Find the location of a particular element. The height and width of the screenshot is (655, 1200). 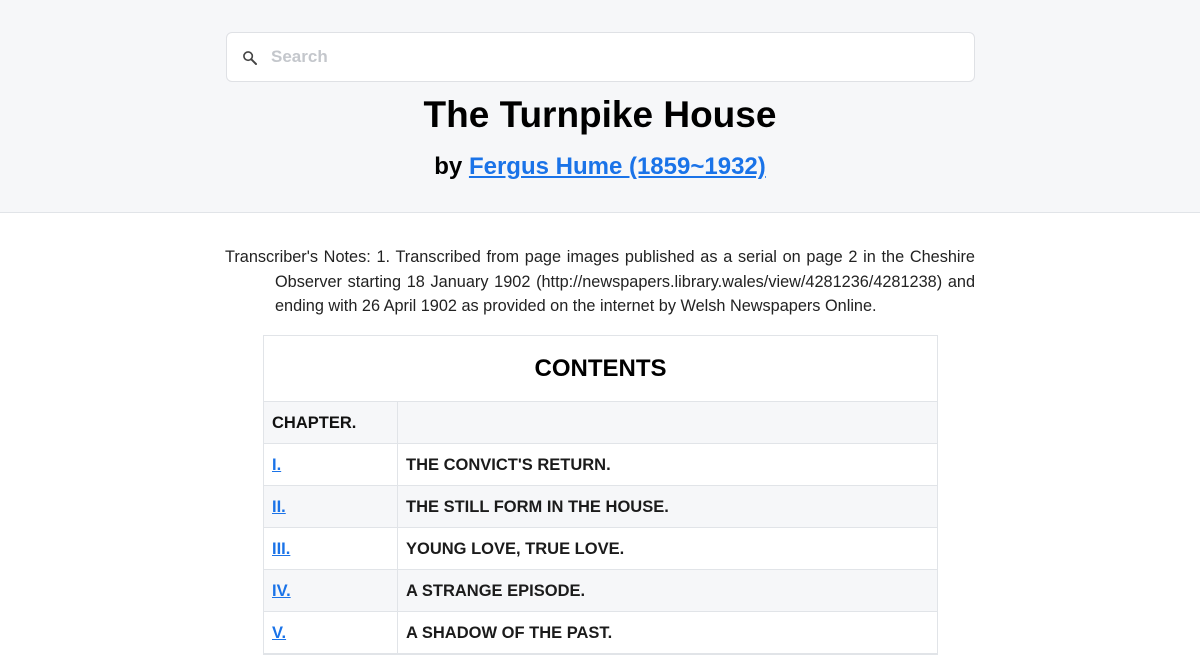

search-box is located at coordinates (600, 57).